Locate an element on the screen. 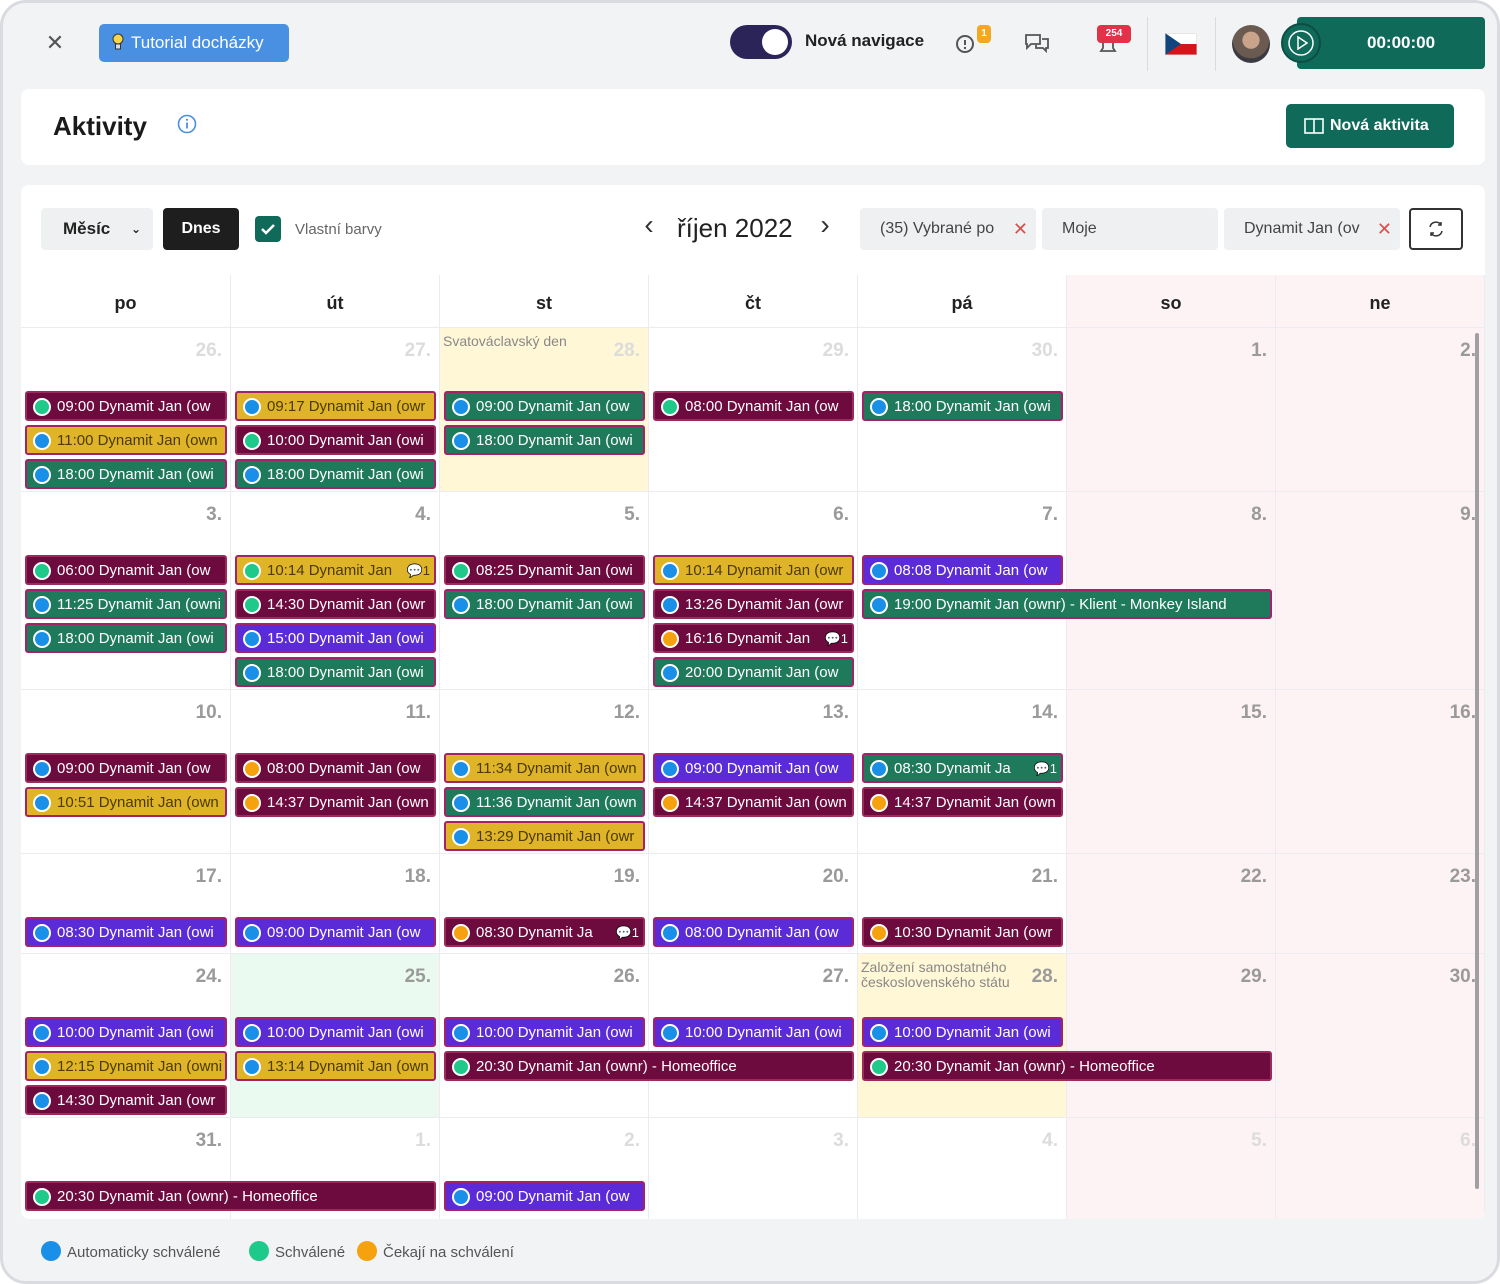  activity-event: 09:17 Dynamit Jan (owr is located at coordinates (335, 406).